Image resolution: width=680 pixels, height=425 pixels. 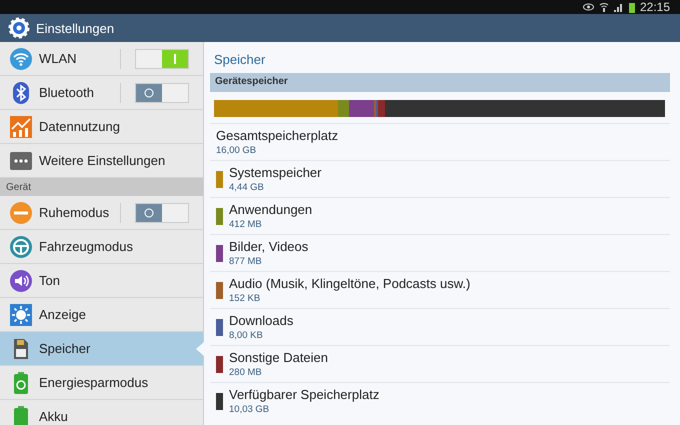 I want to click on settings-item: Energiesparmodus, so click(x=101, y=383).